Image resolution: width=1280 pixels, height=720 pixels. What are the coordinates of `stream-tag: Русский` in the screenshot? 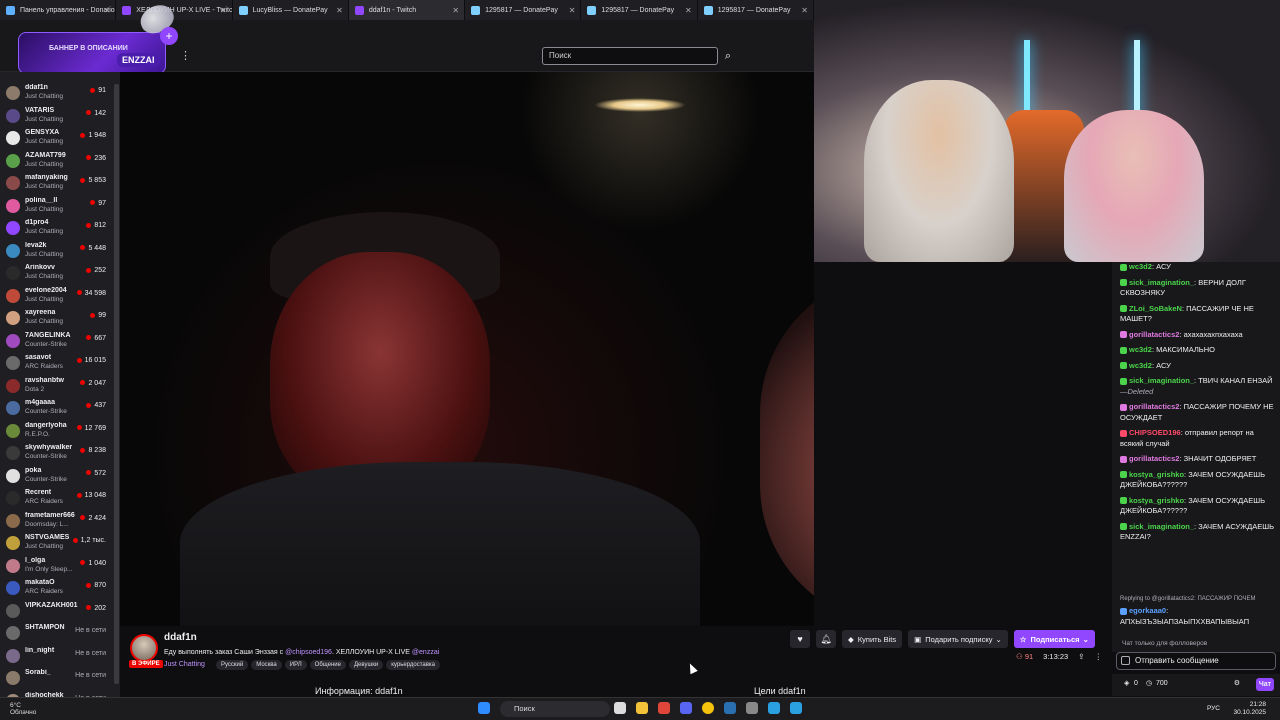 It's located at (232, 665).